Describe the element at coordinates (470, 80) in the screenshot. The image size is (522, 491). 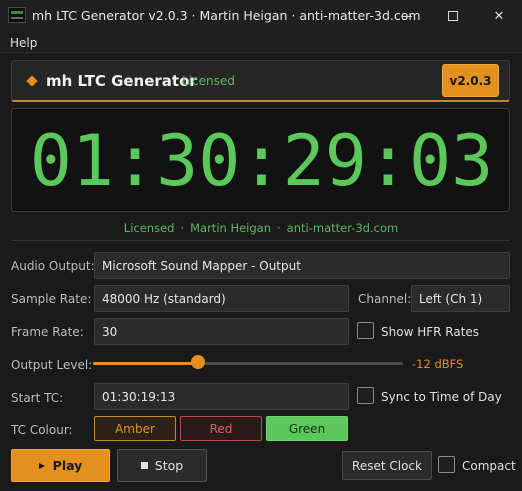
I see `version-badge: v2.0.3` at that location.